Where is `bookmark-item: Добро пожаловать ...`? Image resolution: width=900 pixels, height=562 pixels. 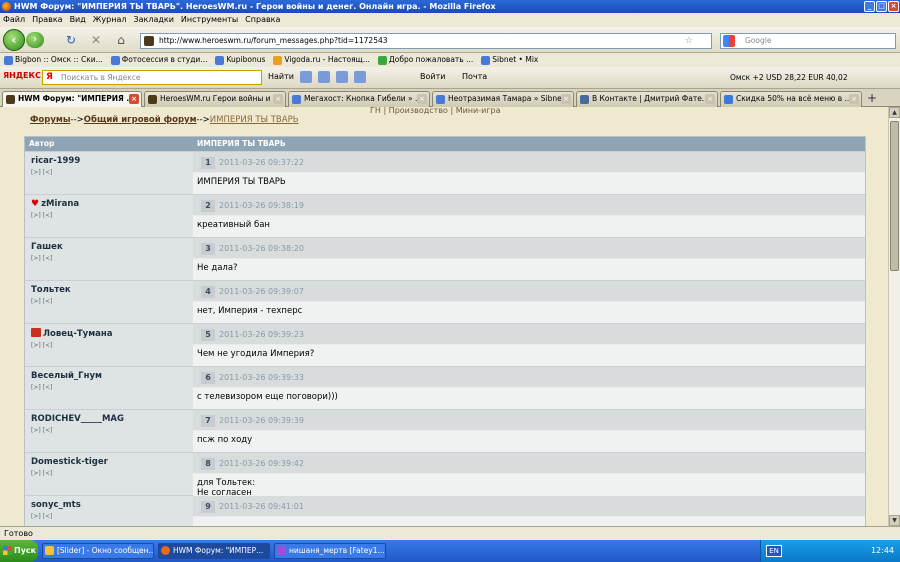 bookmark-item: Добро пожаловать ... is located at coordinates (427, 60).